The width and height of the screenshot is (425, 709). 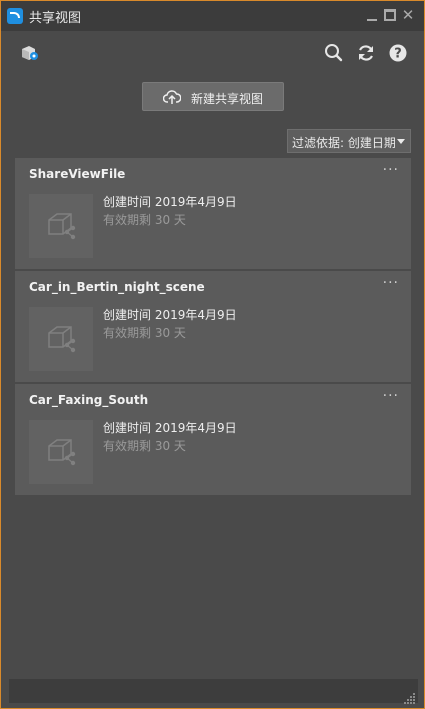 I want to click on cloud-upload-icon, so click(x=172, y=97).